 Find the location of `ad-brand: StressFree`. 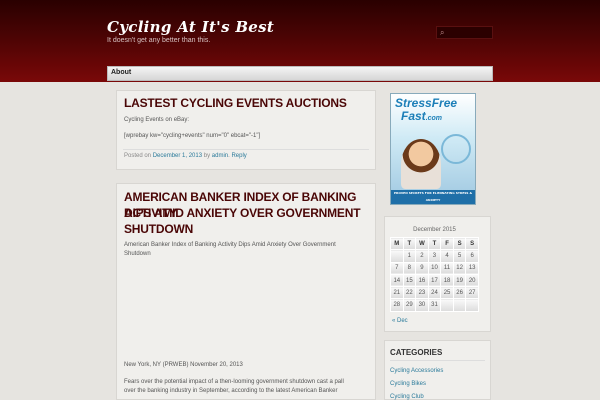

ad-brand: StressFree is located at coordinates (426, 103).